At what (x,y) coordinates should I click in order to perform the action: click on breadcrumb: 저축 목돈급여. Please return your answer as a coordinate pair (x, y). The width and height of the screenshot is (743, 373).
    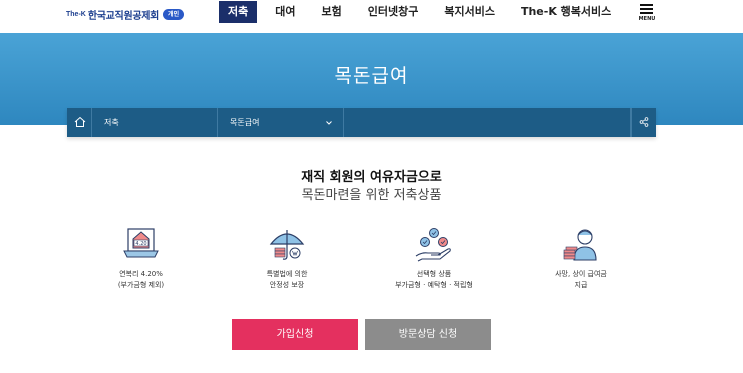
    Looking at the image, I should click on (361, 122).